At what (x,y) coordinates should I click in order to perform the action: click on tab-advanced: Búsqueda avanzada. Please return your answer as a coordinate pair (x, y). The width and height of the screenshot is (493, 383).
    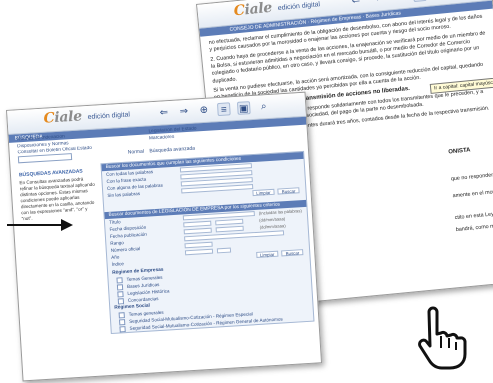
    Looking at the image, I should click on (172, 150).